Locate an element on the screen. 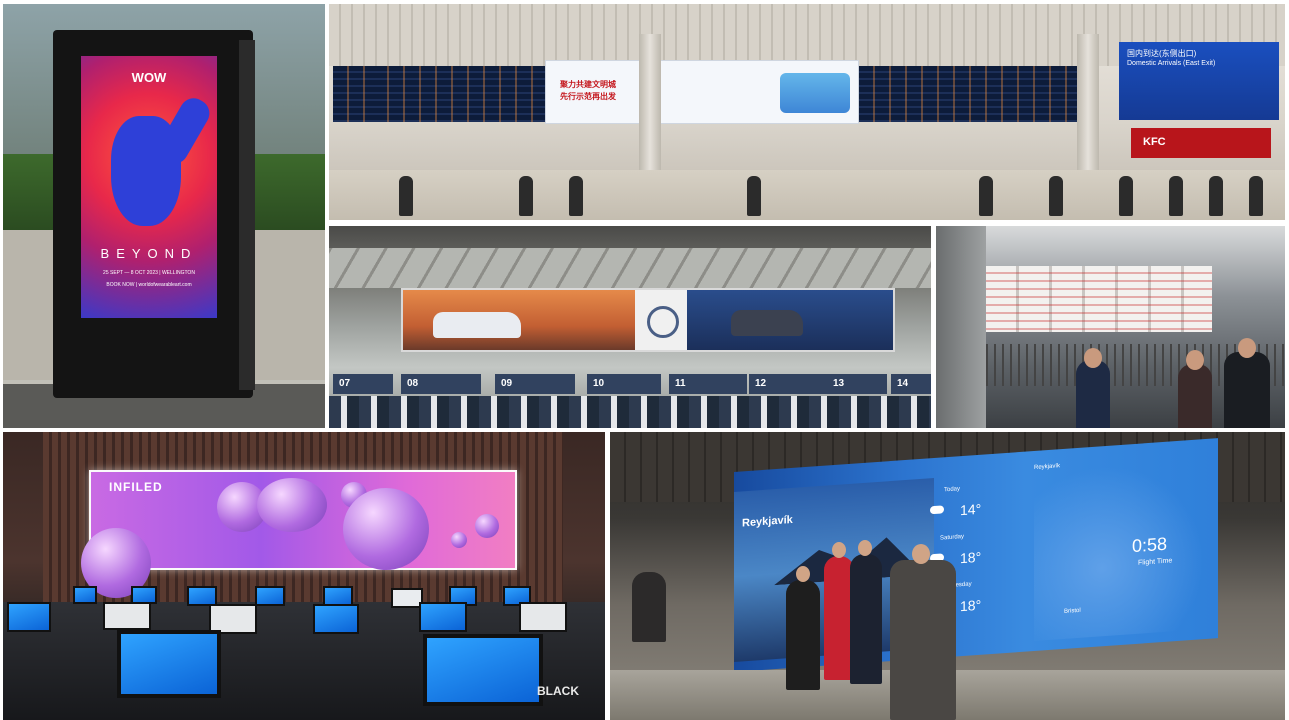  counter-sign: 07 is located at coordinates (363, 384).